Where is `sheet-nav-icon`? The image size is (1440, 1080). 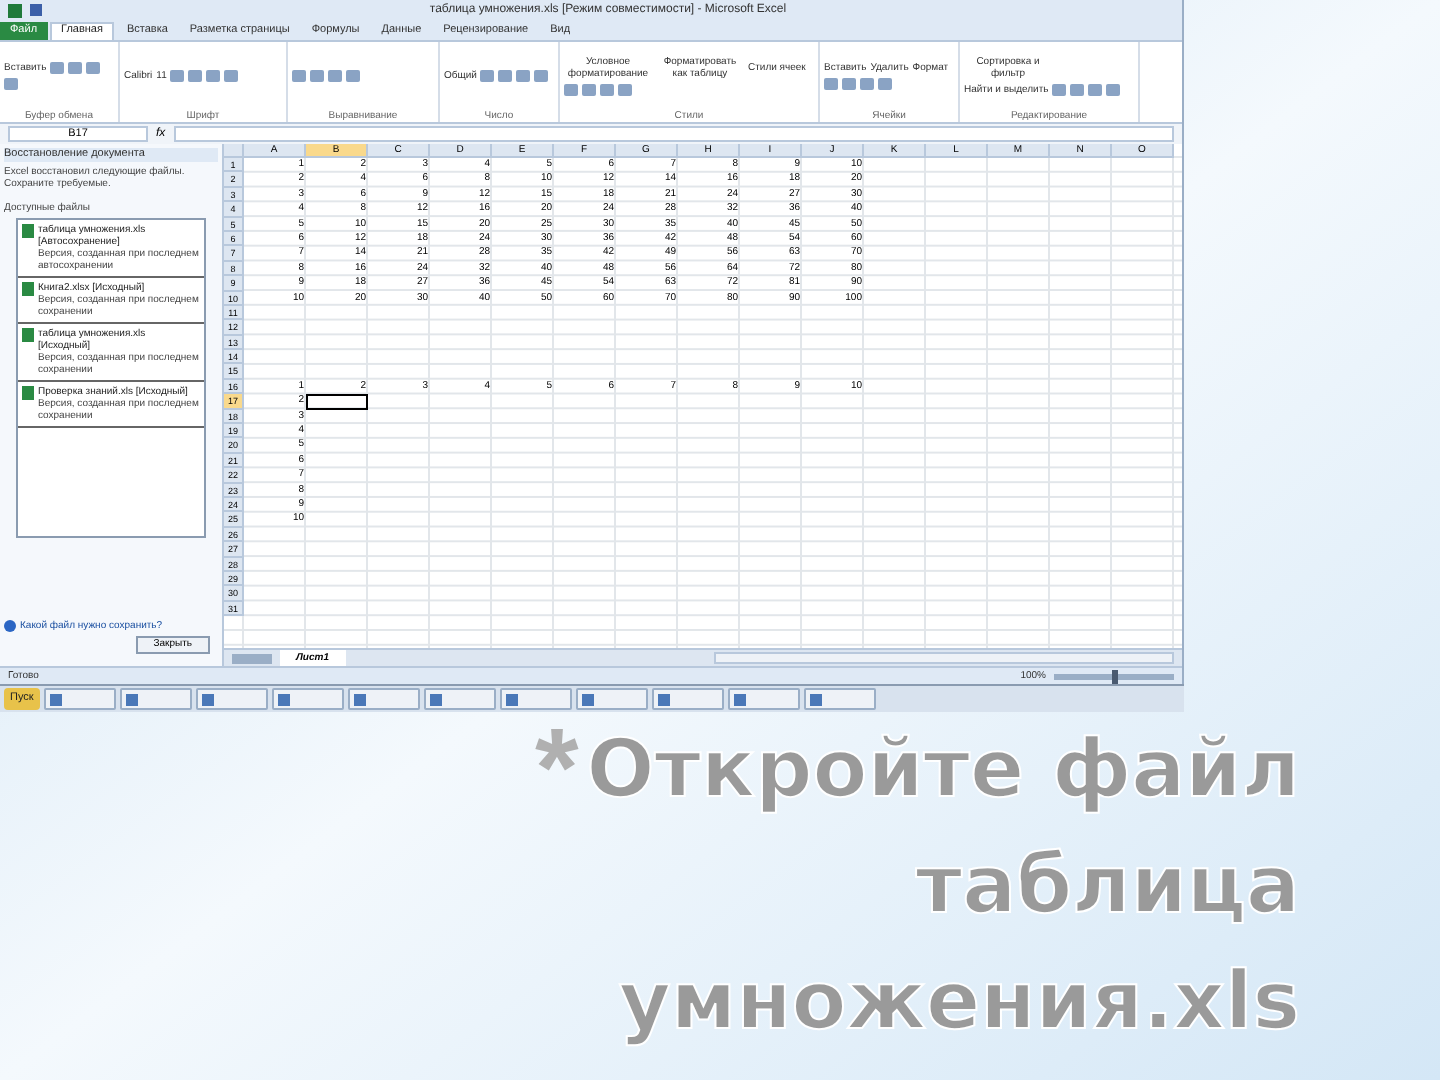 sheet-nav-icon is located at coordinates (252, 658).